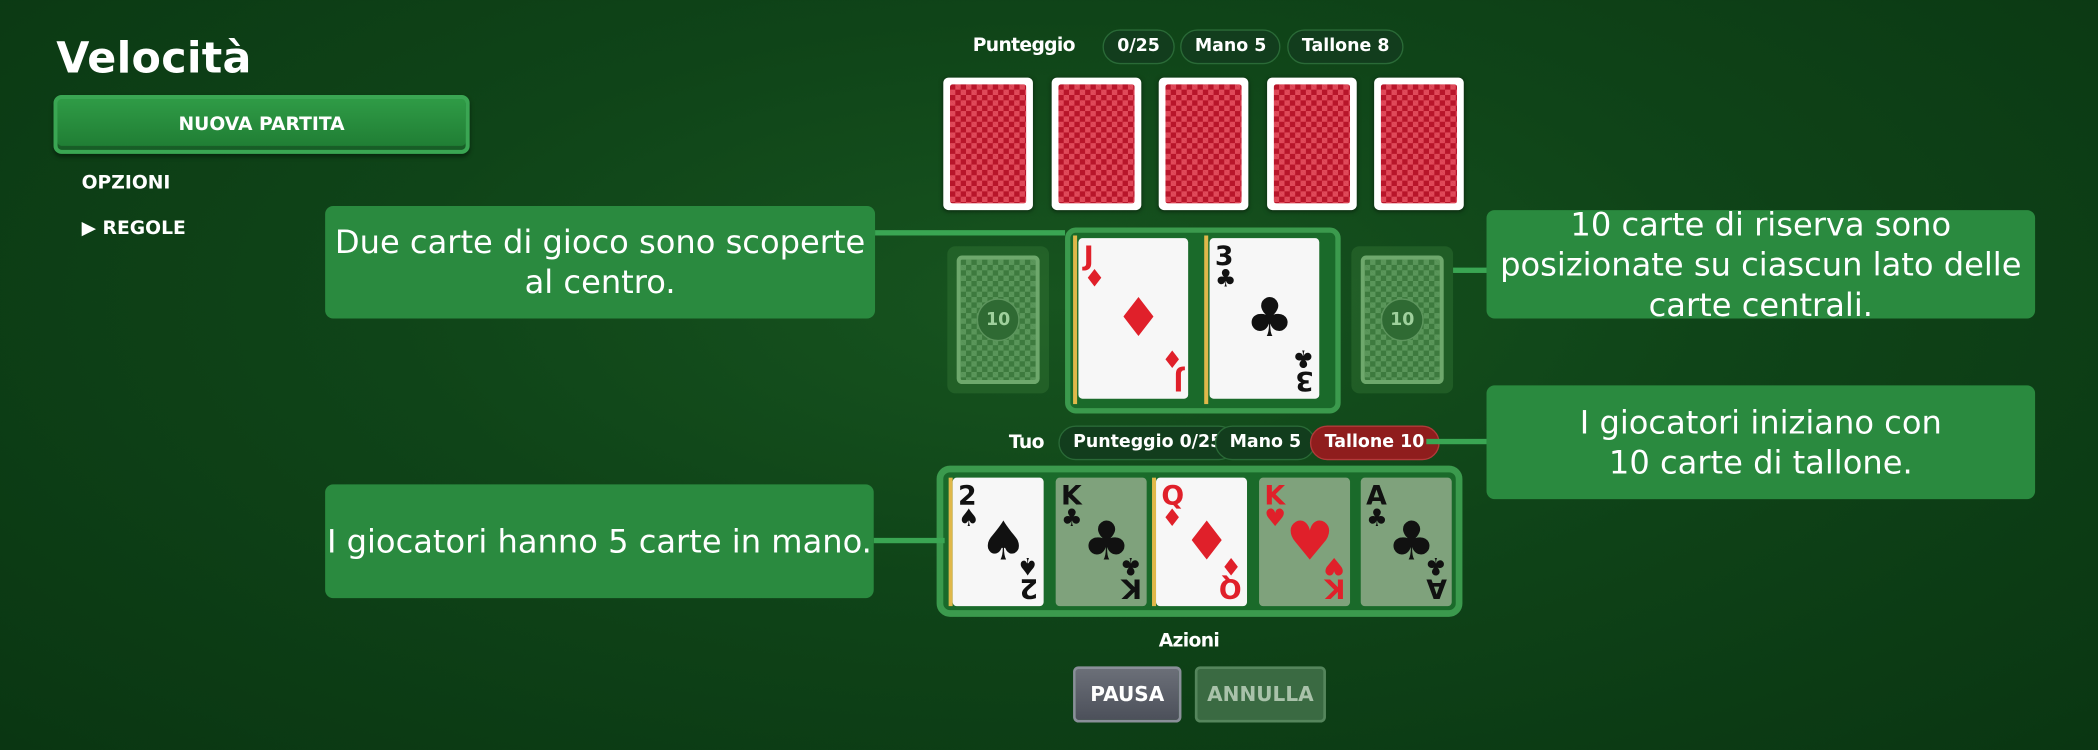 This screenshot has width=2098, height=750. Describe the element at coordinates (1189, 641) in the screenshot. I see `actions-label: Azioni` at that location.